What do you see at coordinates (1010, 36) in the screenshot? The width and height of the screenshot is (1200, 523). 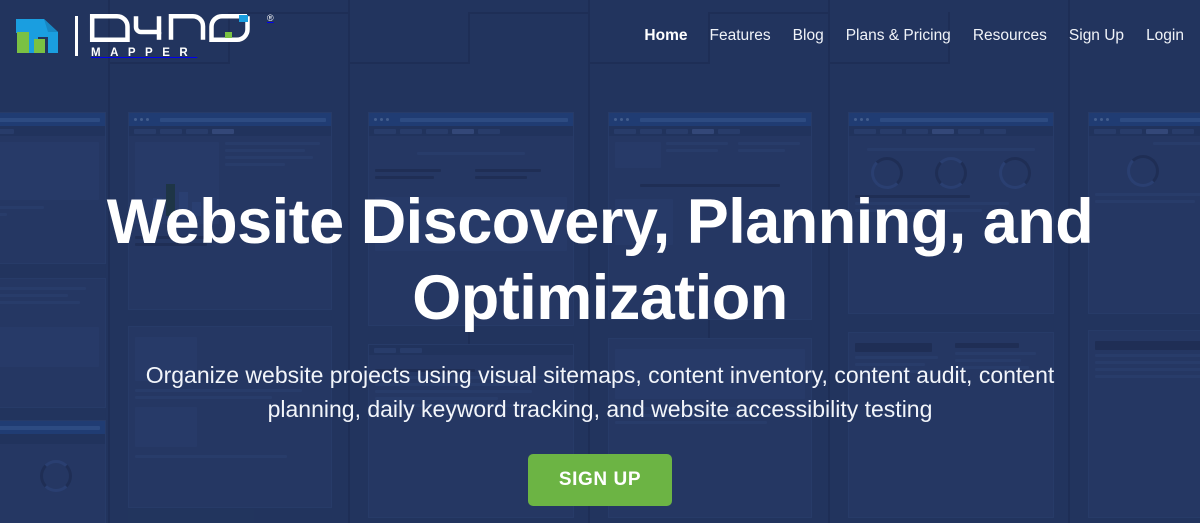 I see `nav-item-resources: Resources` at bounding box center [1010, 36].